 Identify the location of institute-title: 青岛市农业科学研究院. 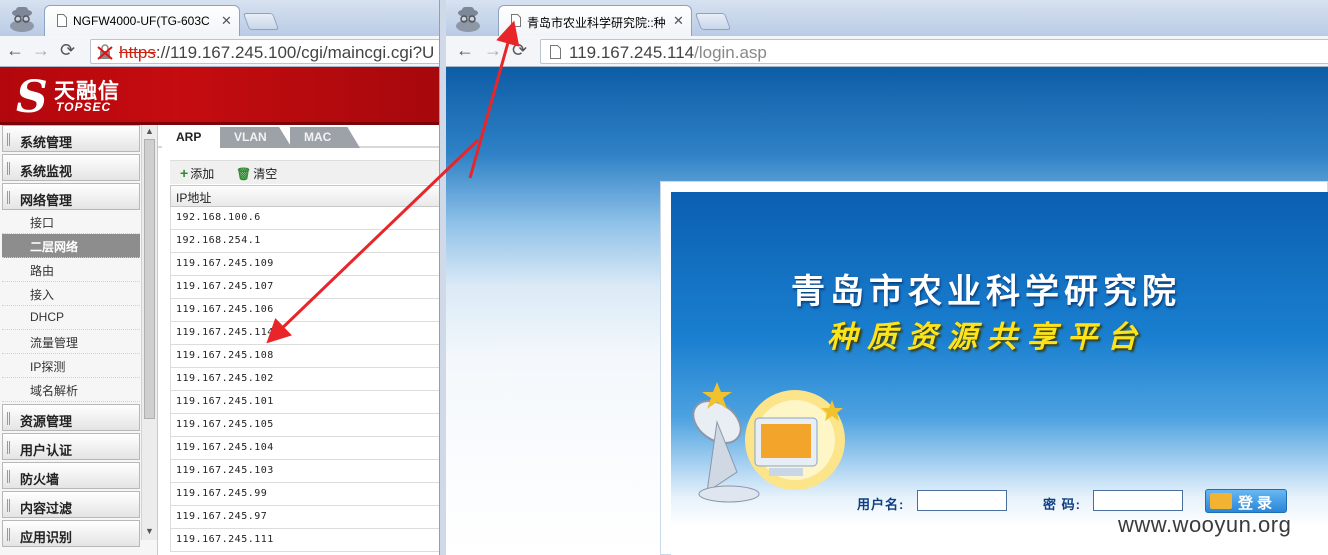
(986, 292).